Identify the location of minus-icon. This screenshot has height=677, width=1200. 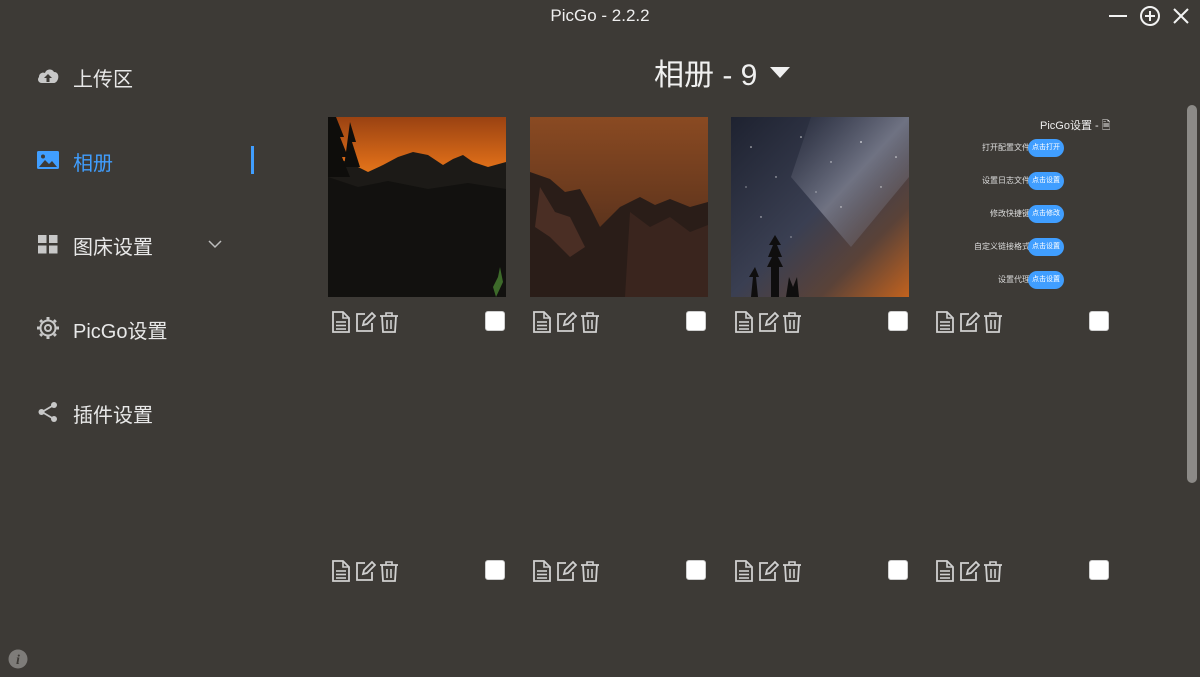
(1118, 16).